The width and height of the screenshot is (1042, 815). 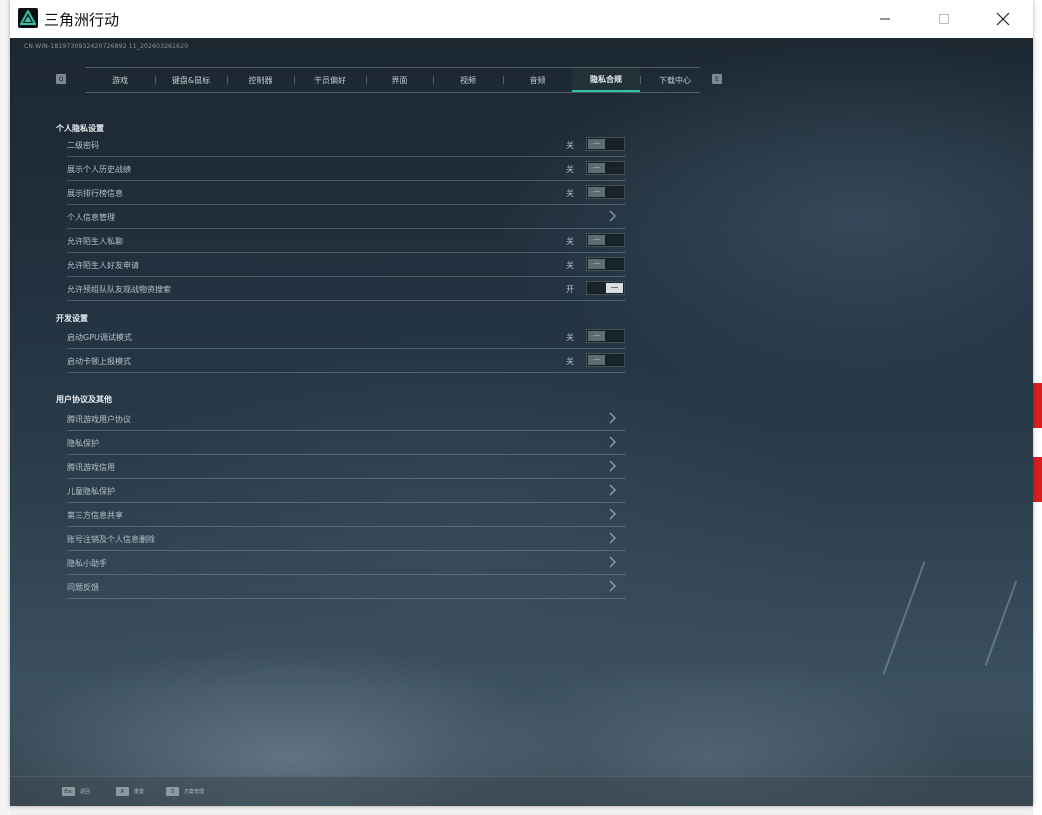 What do you see at coordinates (468, 80) in the screenshot?
I see `tab-5: 视频` at bounding box center [468, 80].